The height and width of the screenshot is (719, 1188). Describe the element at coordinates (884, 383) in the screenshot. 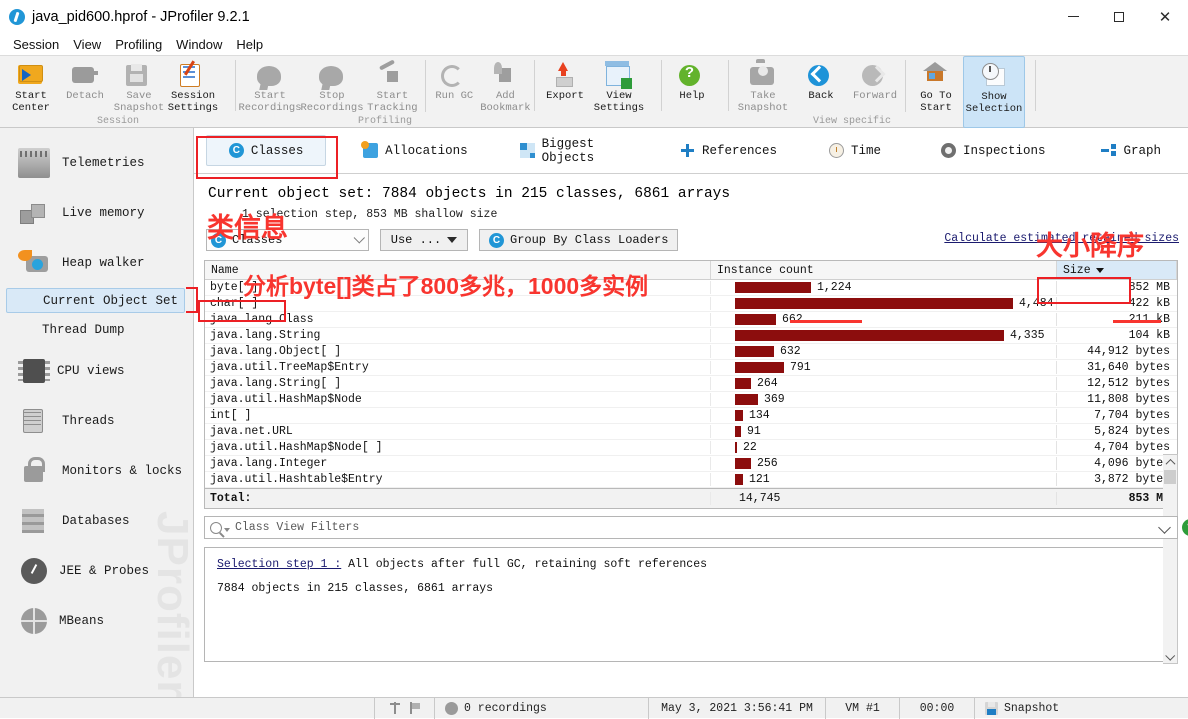

I see `cell-instance-count: 264` at that location.